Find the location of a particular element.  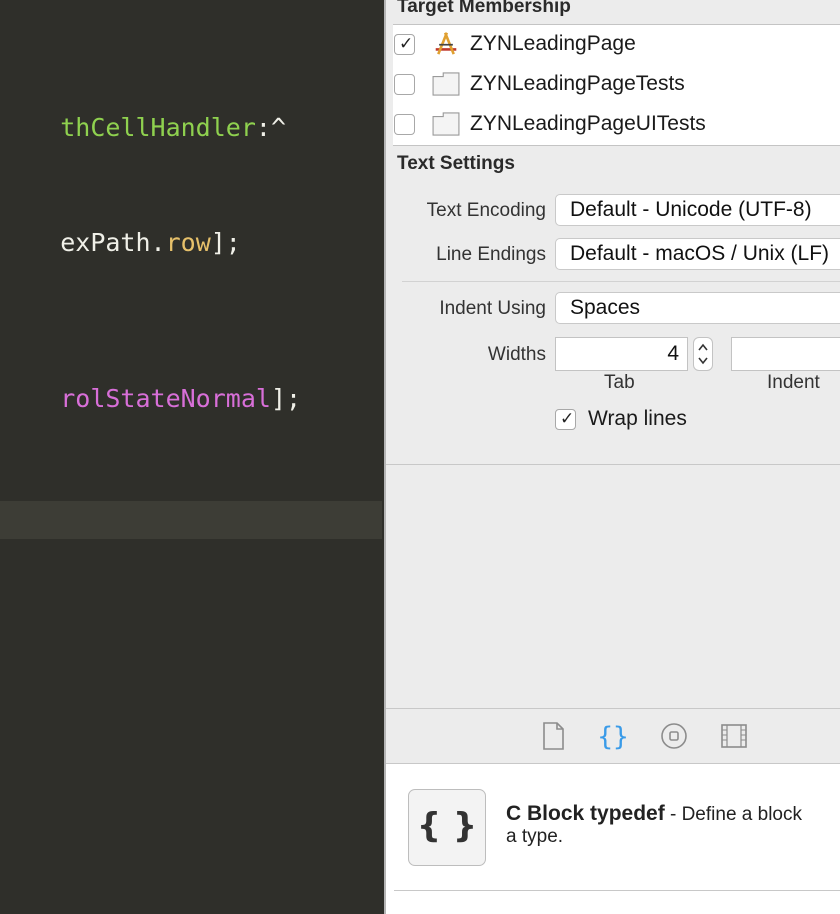

target-name: ZYNLeadingPageUITests is located at coordinates (588, 123).